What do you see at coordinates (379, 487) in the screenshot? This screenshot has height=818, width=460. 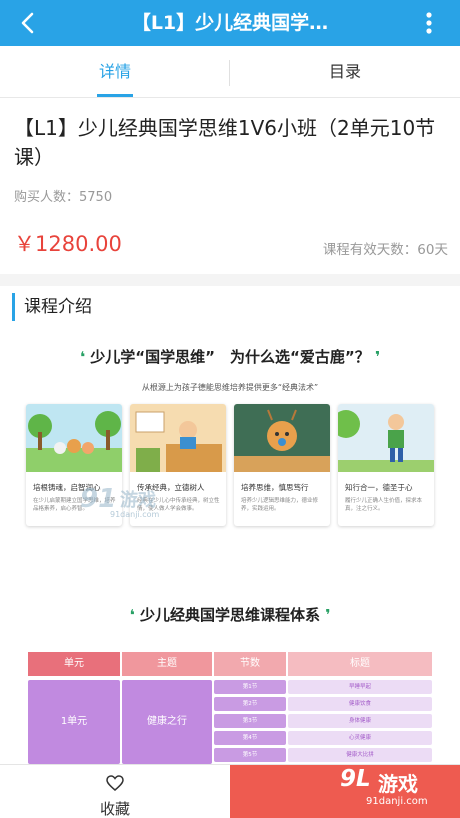 I see `card-title: 知行合一，德圣于心` at bounding box center [379, 487].